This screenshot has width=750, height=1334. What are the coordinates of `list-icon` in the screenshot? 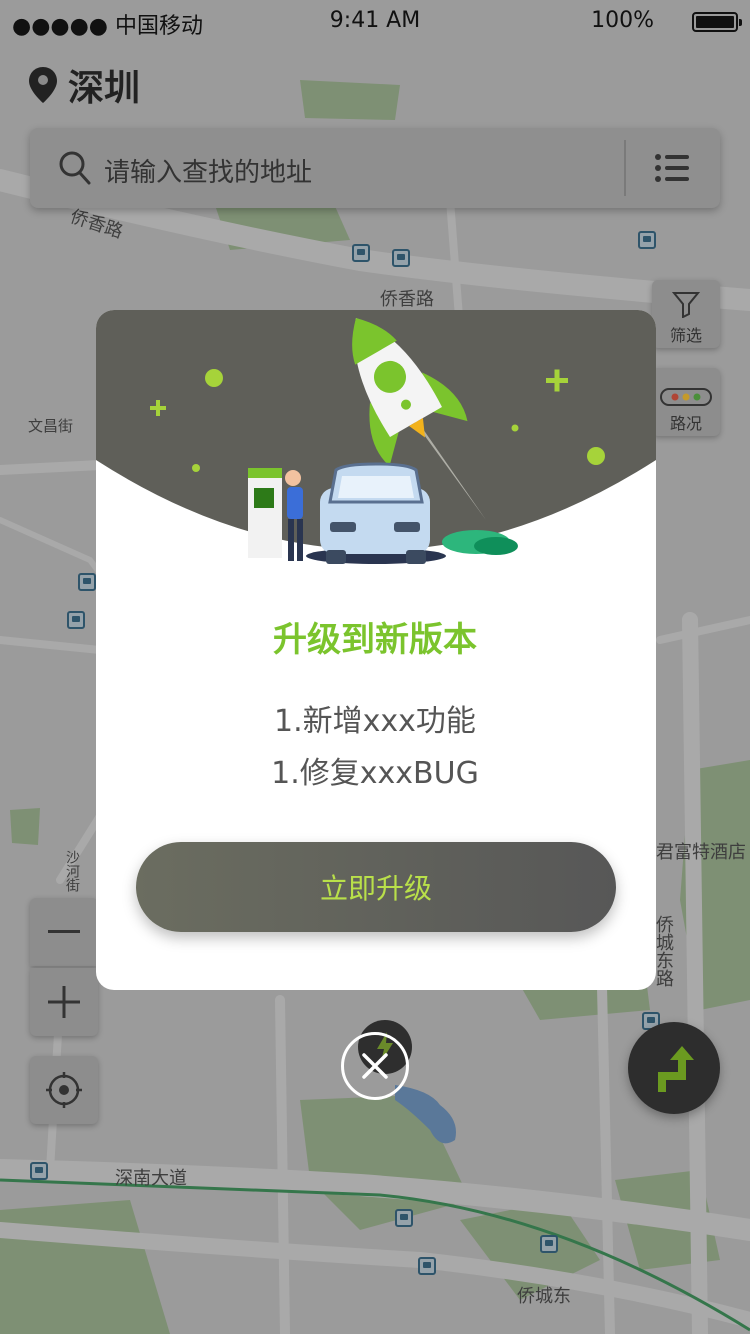 It's located at (672, 168).